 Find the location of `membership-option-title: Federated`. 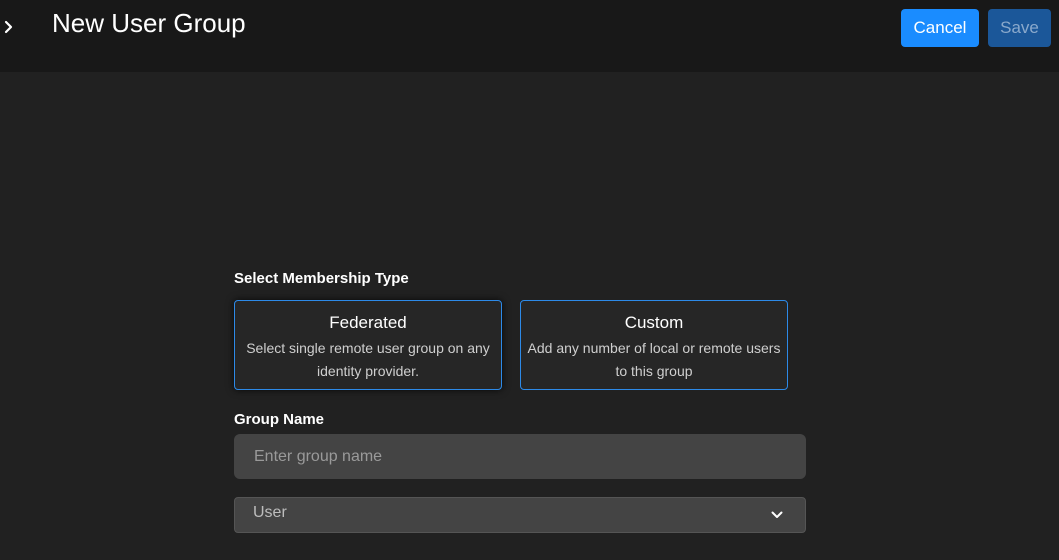

membership-option-title: Federated is located at coordinates (368, 322).